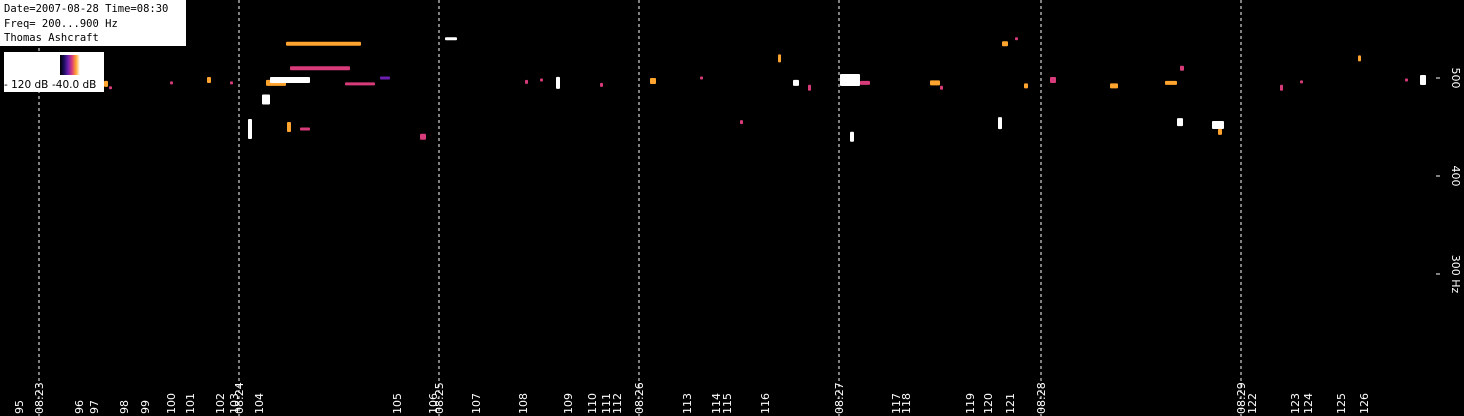  I want to click on event-label: 99, so click(145, 407).